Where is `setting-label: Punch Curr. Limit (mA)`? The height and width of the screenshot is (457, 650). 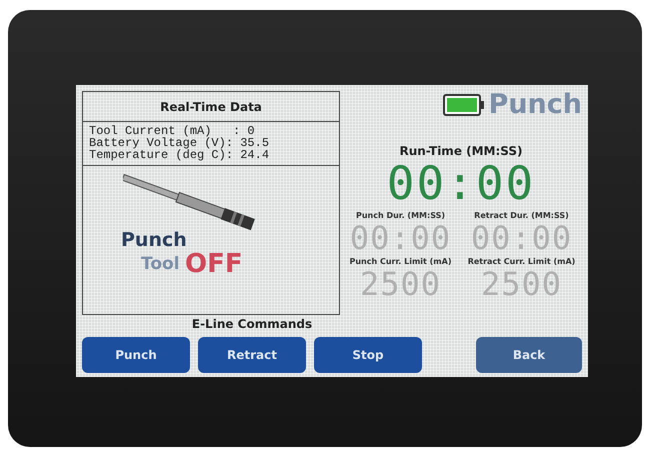 setting-label: Punch Curr. Limit (mA) is located at coordinates (401, 262).